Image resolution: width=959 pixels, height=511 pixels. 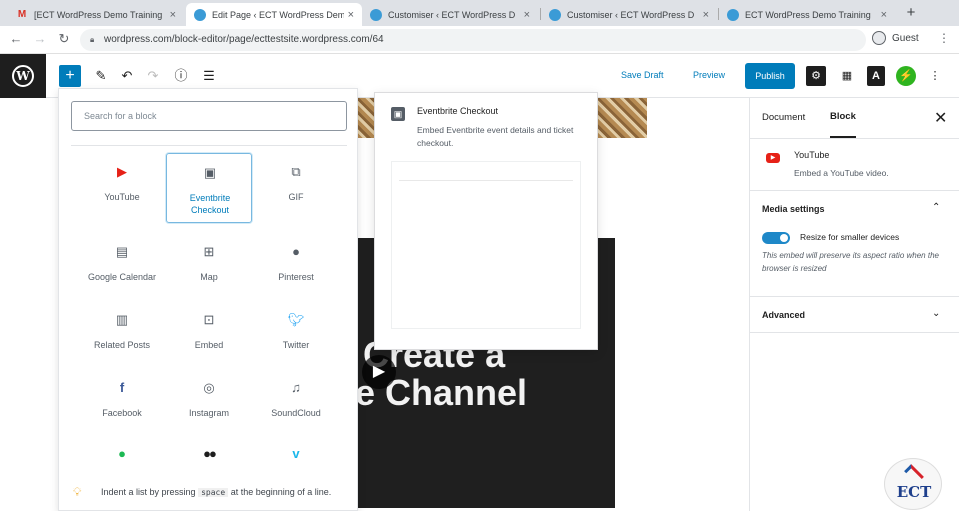 I want to click on outline-icon: ☰, so click(x=209, y=76).